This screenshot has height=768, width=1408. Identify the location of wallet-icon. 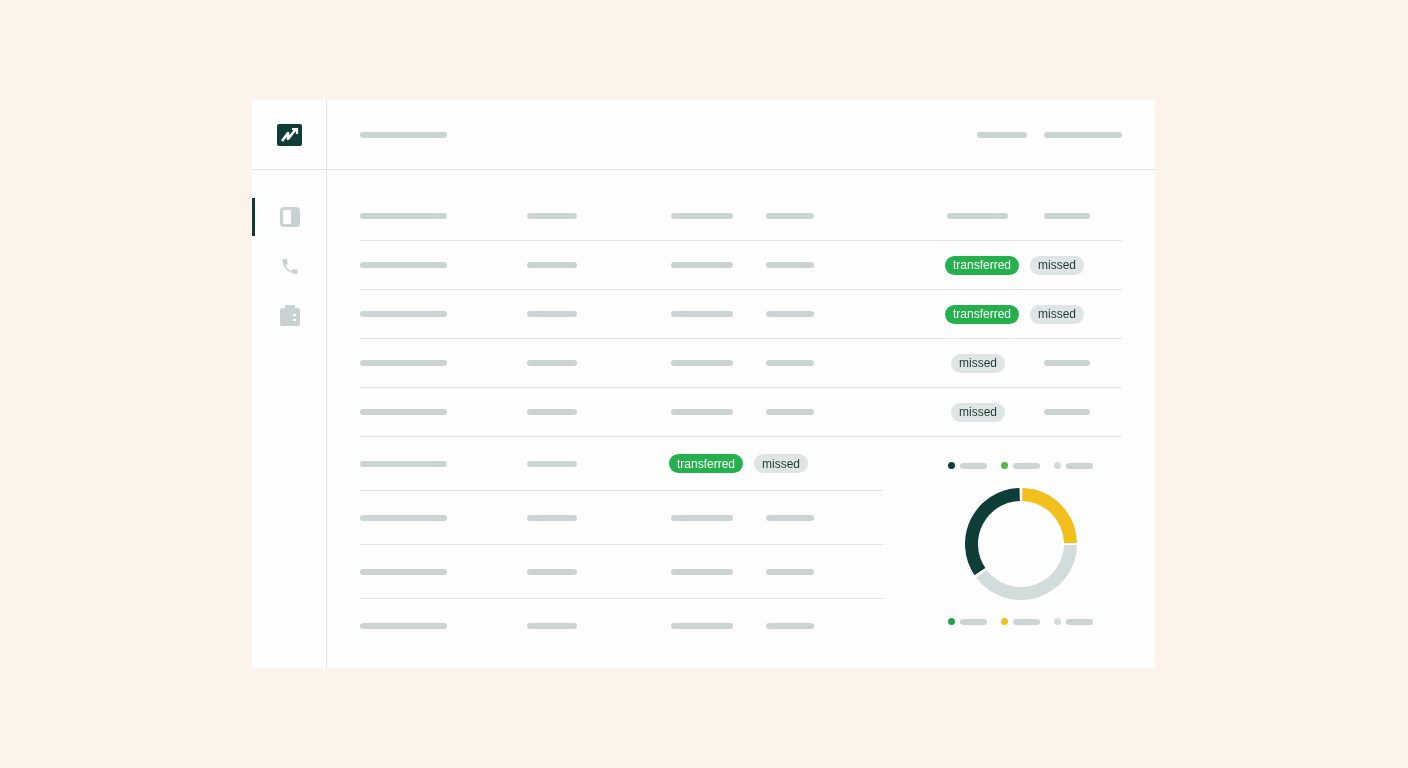
(290, 315).